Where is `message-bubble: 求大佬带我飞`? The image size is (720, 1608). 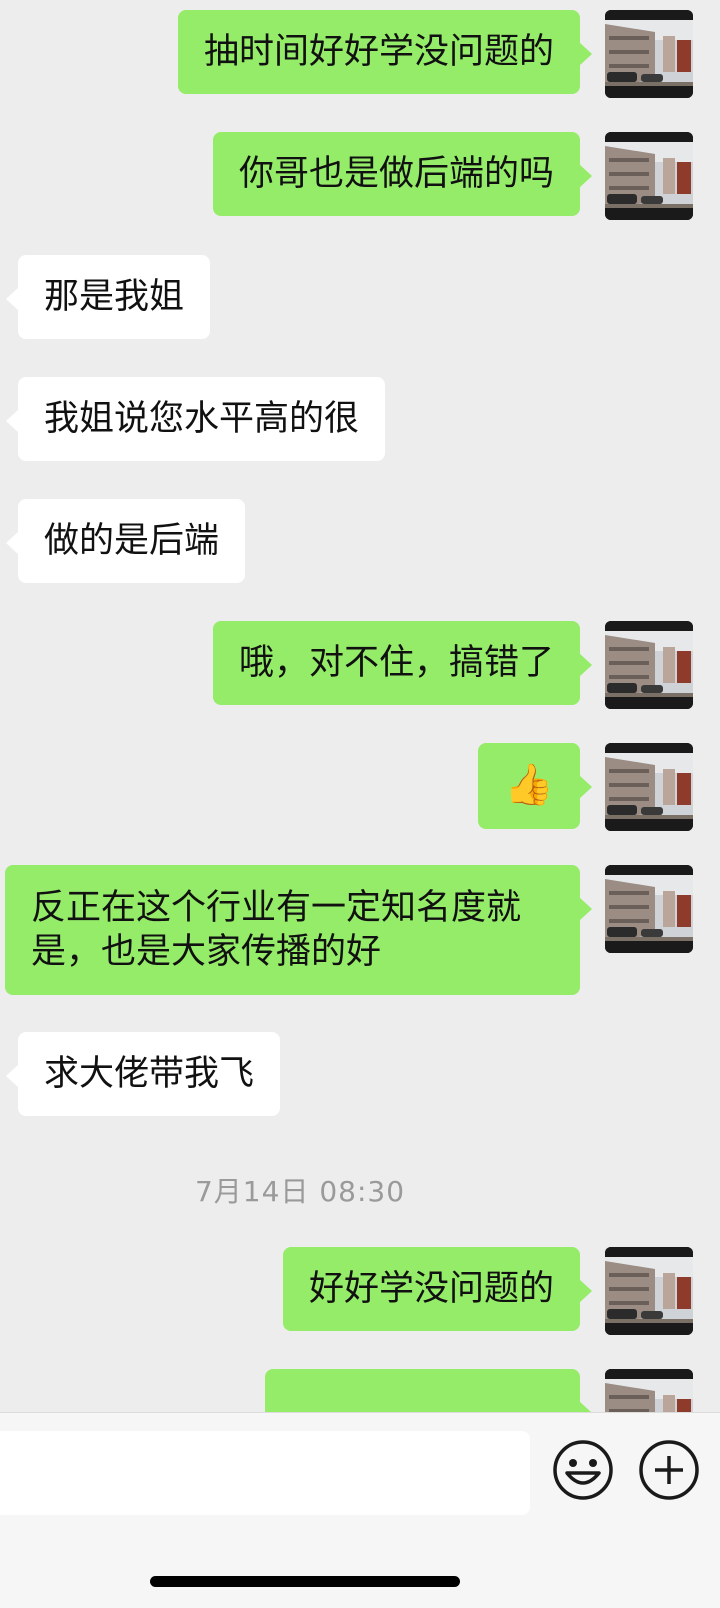 message-bubble: 求大佬带我飞 is located at coordinates (143, 1074).